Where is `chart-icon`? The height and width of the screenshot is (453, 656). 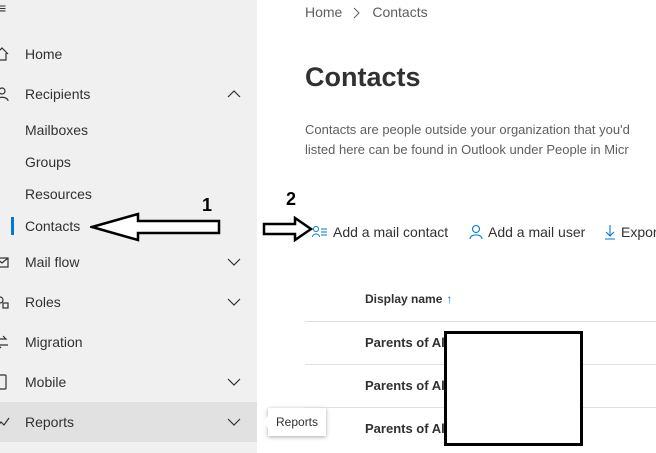
chart-icon is located at coordinates (5, 421).